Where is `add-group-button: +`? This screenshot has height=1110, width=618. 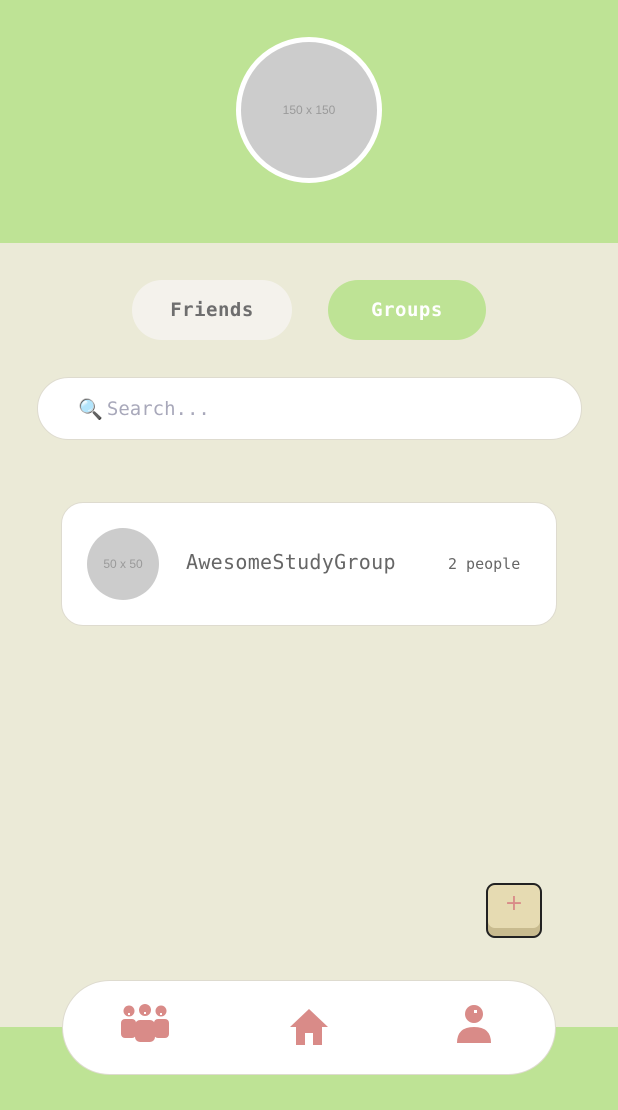 add-group-button: + is located at coordinates (514, 910).